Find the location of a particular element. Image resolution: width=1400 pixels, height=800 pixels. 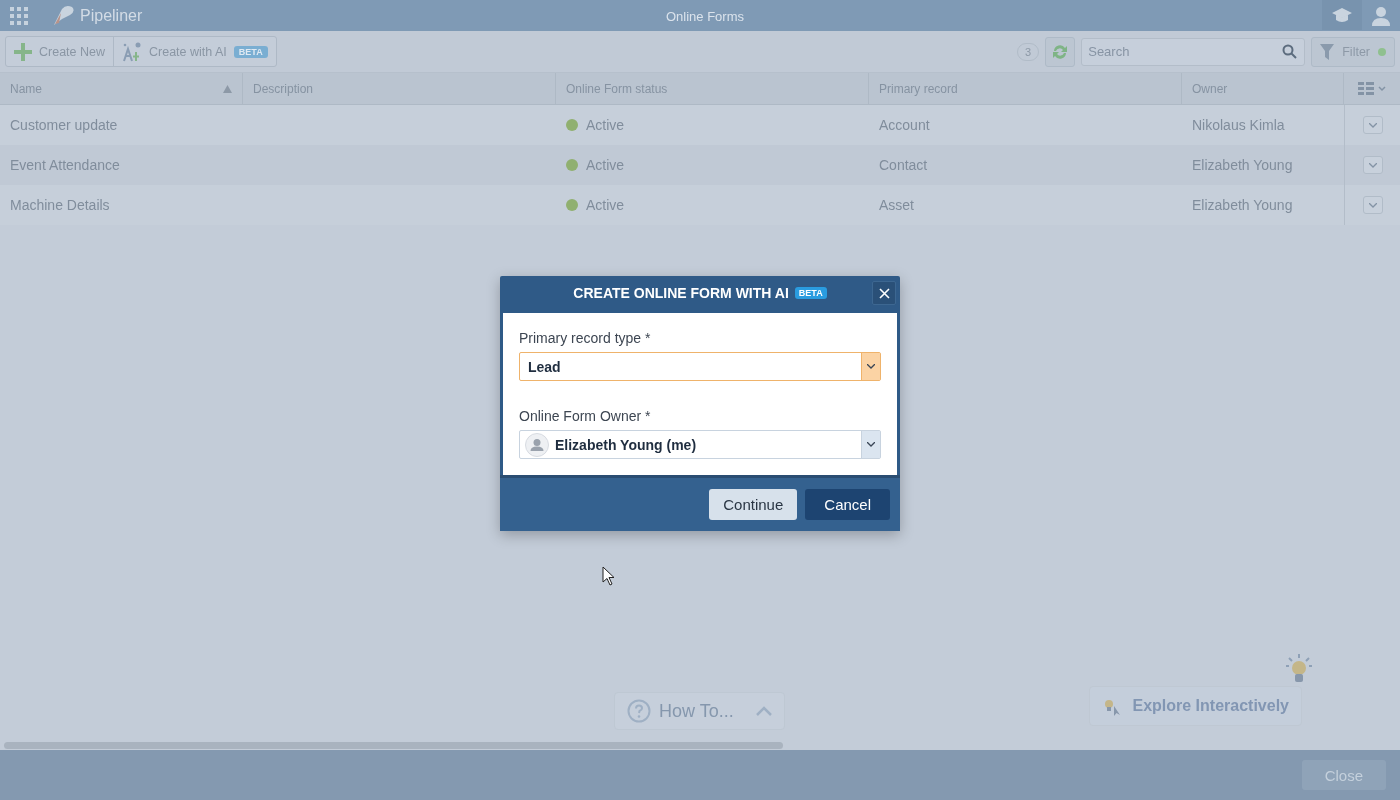

avatar-icon is located at coordinates (537, 444).